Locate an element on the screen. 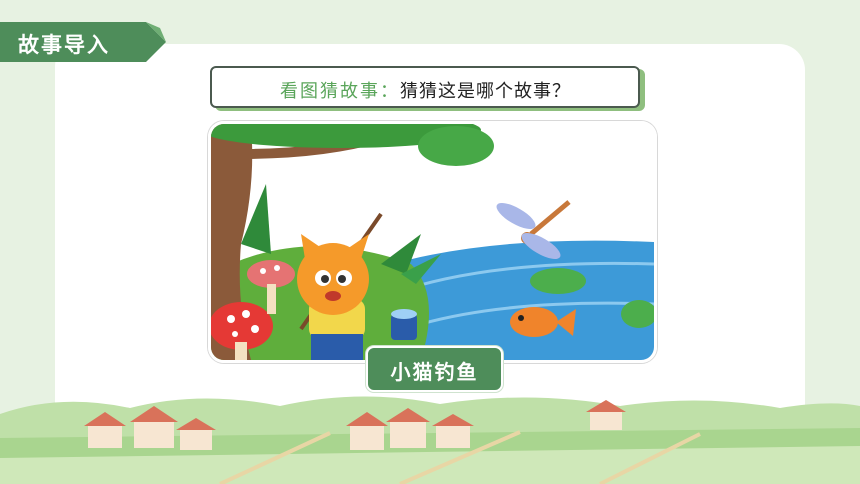 This screenshot has width=860, height=484. section-title: 故事导入 is located at coordinates (64, 45).